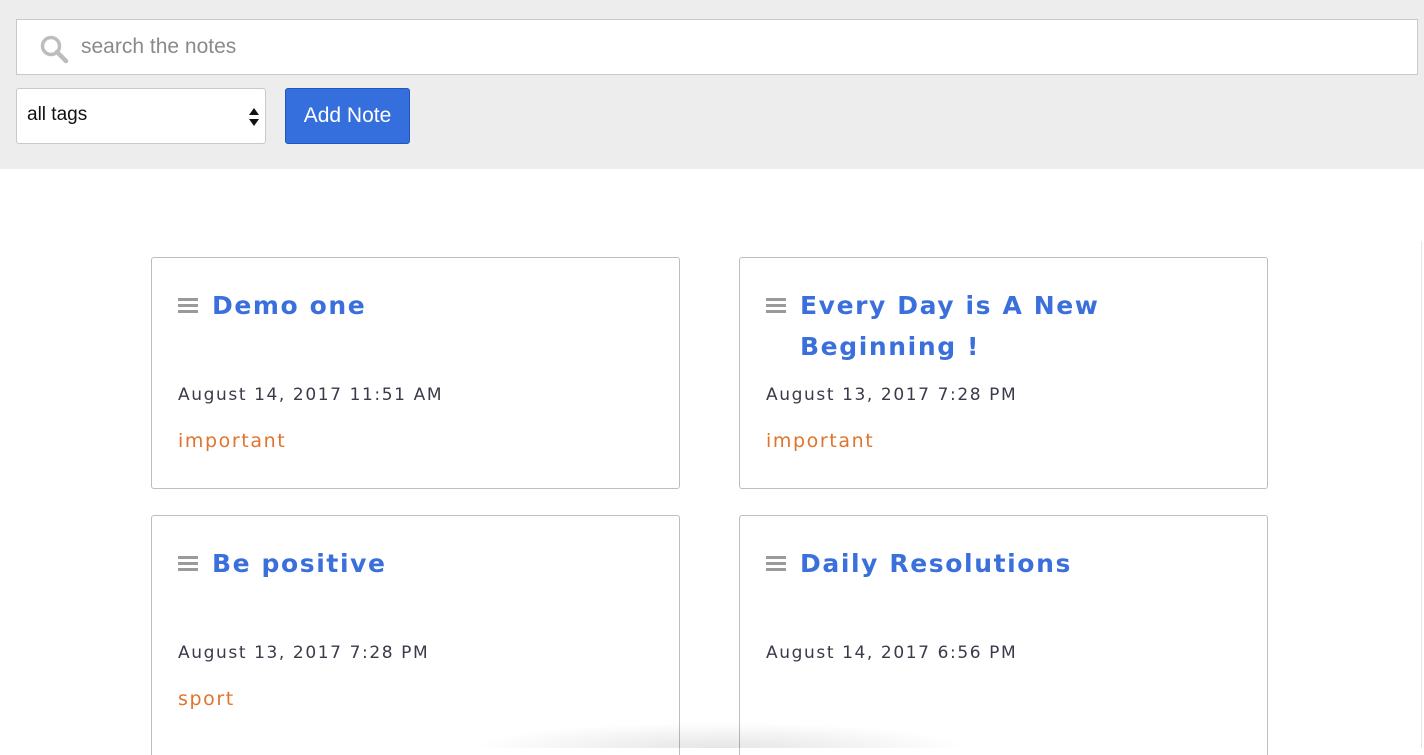  What do you see at coordinates (206, 699) in the screenshot?
I see `note-tag: sport` at bounding box center [206, 699].